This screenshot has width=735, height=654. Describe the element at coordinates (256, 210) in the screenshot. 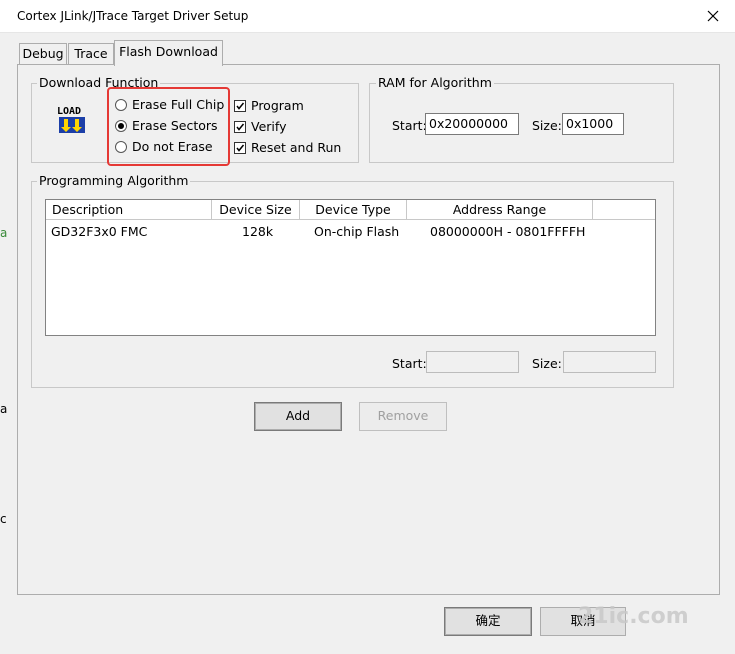

I see `column-header-device-size: Device Size` at that location.